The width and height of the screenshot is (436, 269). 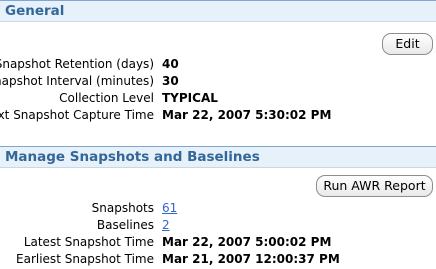 I want to click on next-snapshot-time-value: Mar 22, 2007 5:30:02 PM, so click(x=247, y=115).